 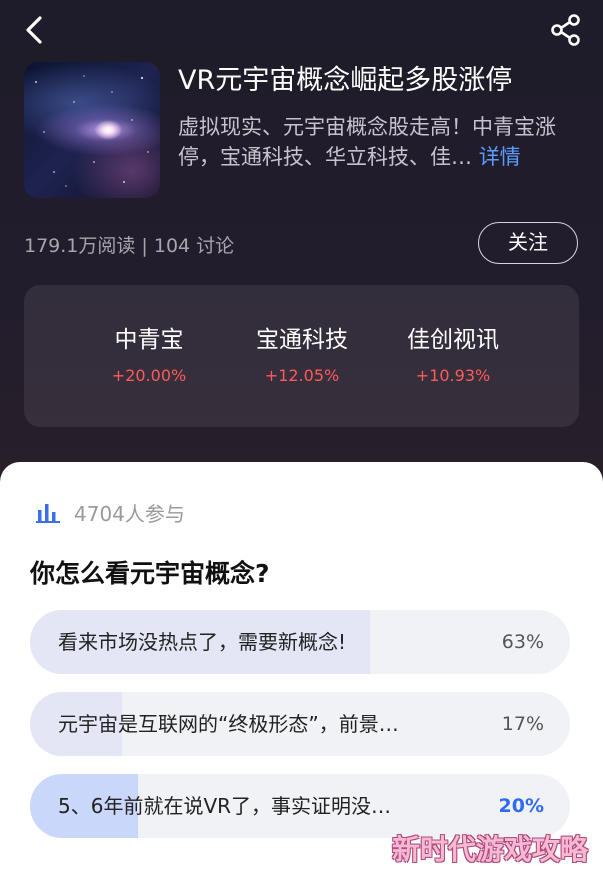 What do you see at coordinates (129, 514) in the screenshot?
I see `participants-count: 4704人参与` at bounding box center [129, 514].